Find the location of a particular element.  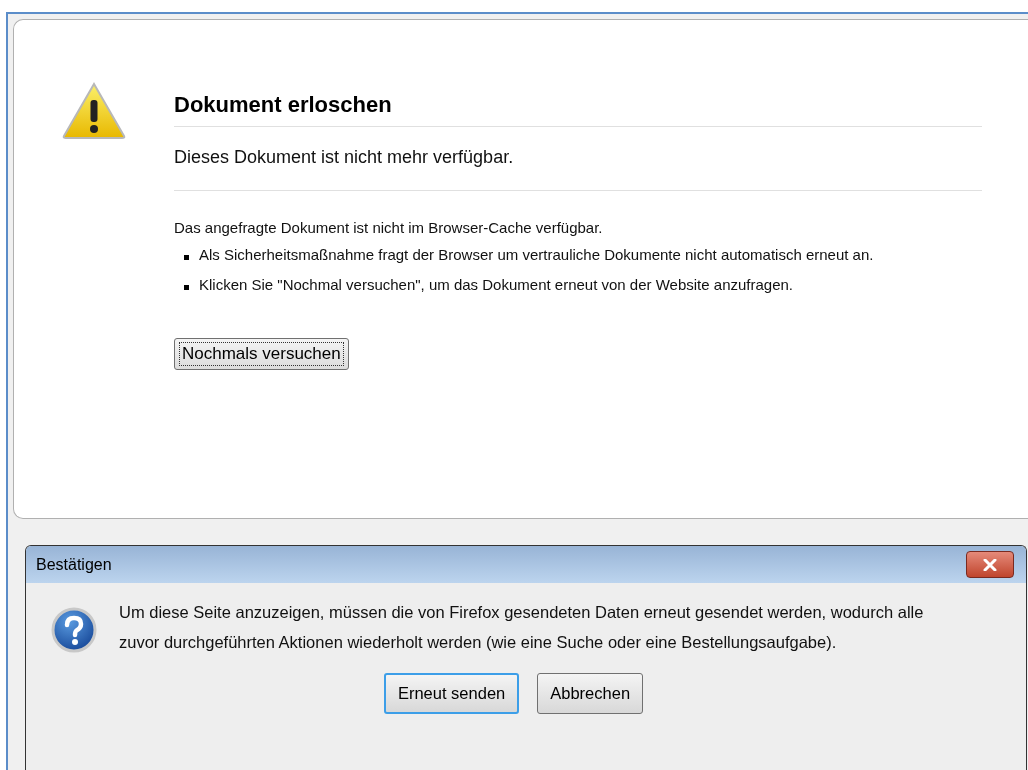

list-item: Klicken Sie "Nochmal versuchen", um das Dokument erneut von der Website anzufragen. is located at coordinates (496, 285).